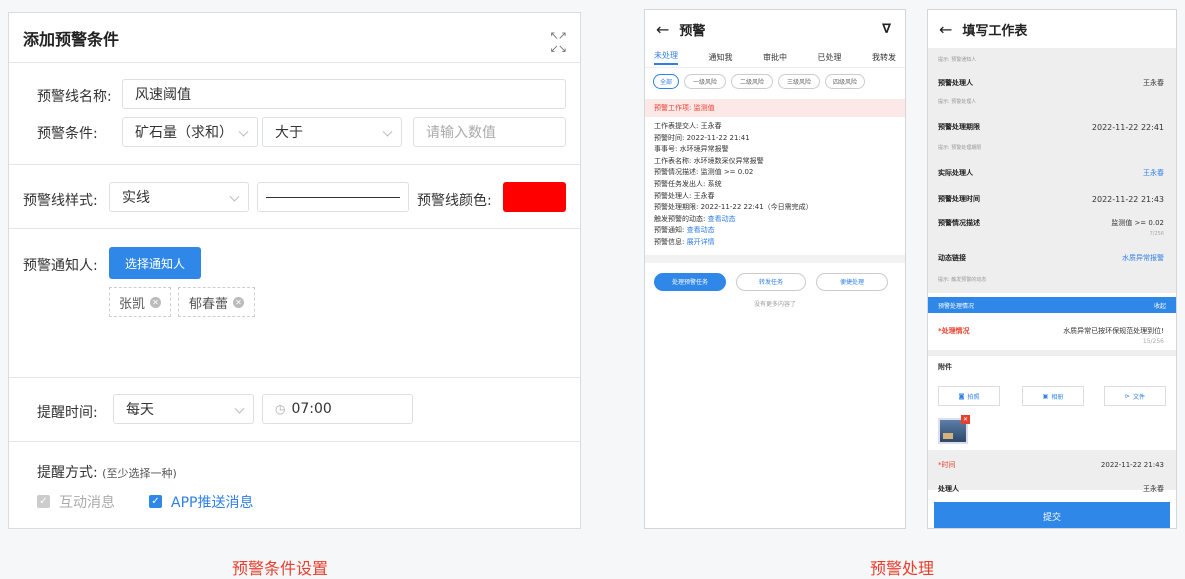 This screenshot has height=579, width=1185. Describe the element at coordinates (830, 57) in the screenshot. I see `tab-processed: 已处理` at that location.